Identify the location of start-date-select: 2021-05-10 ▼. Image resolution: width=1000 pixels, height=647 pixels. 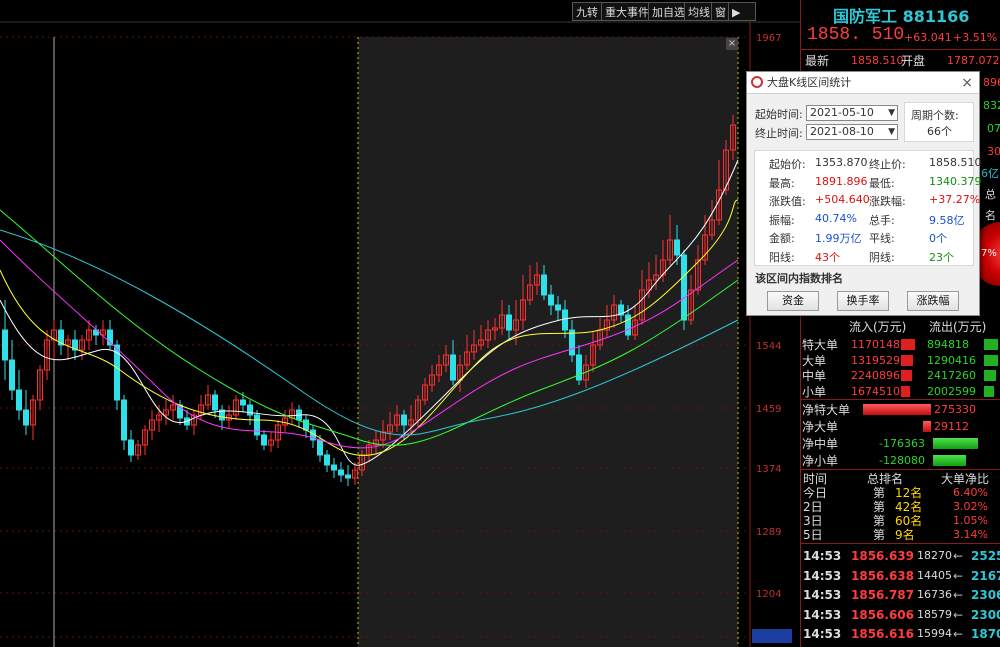
(852, 113).